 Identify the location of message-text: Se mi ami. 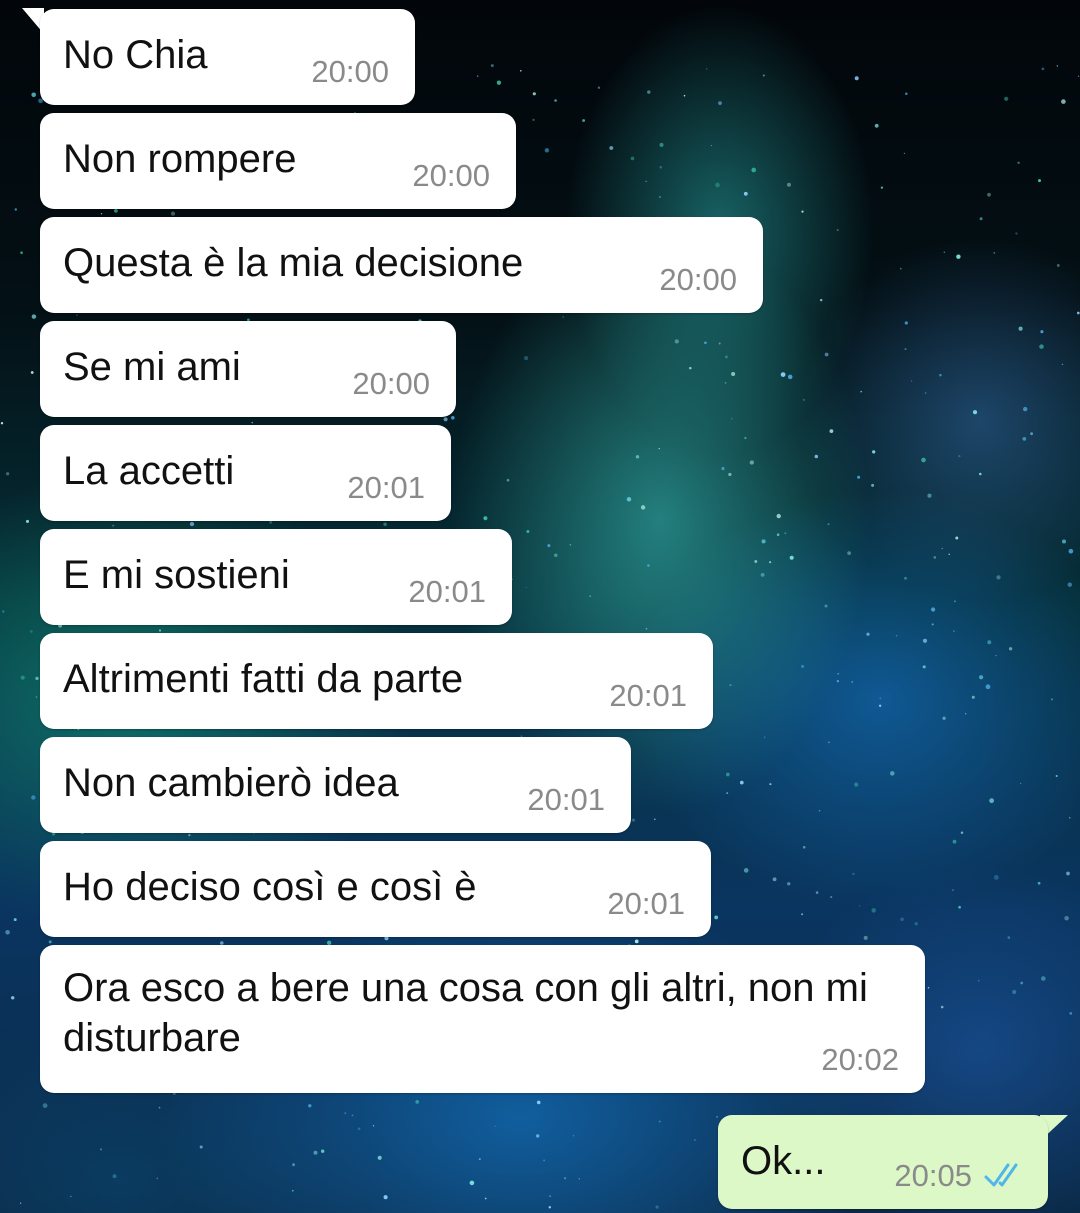
(152, 367).